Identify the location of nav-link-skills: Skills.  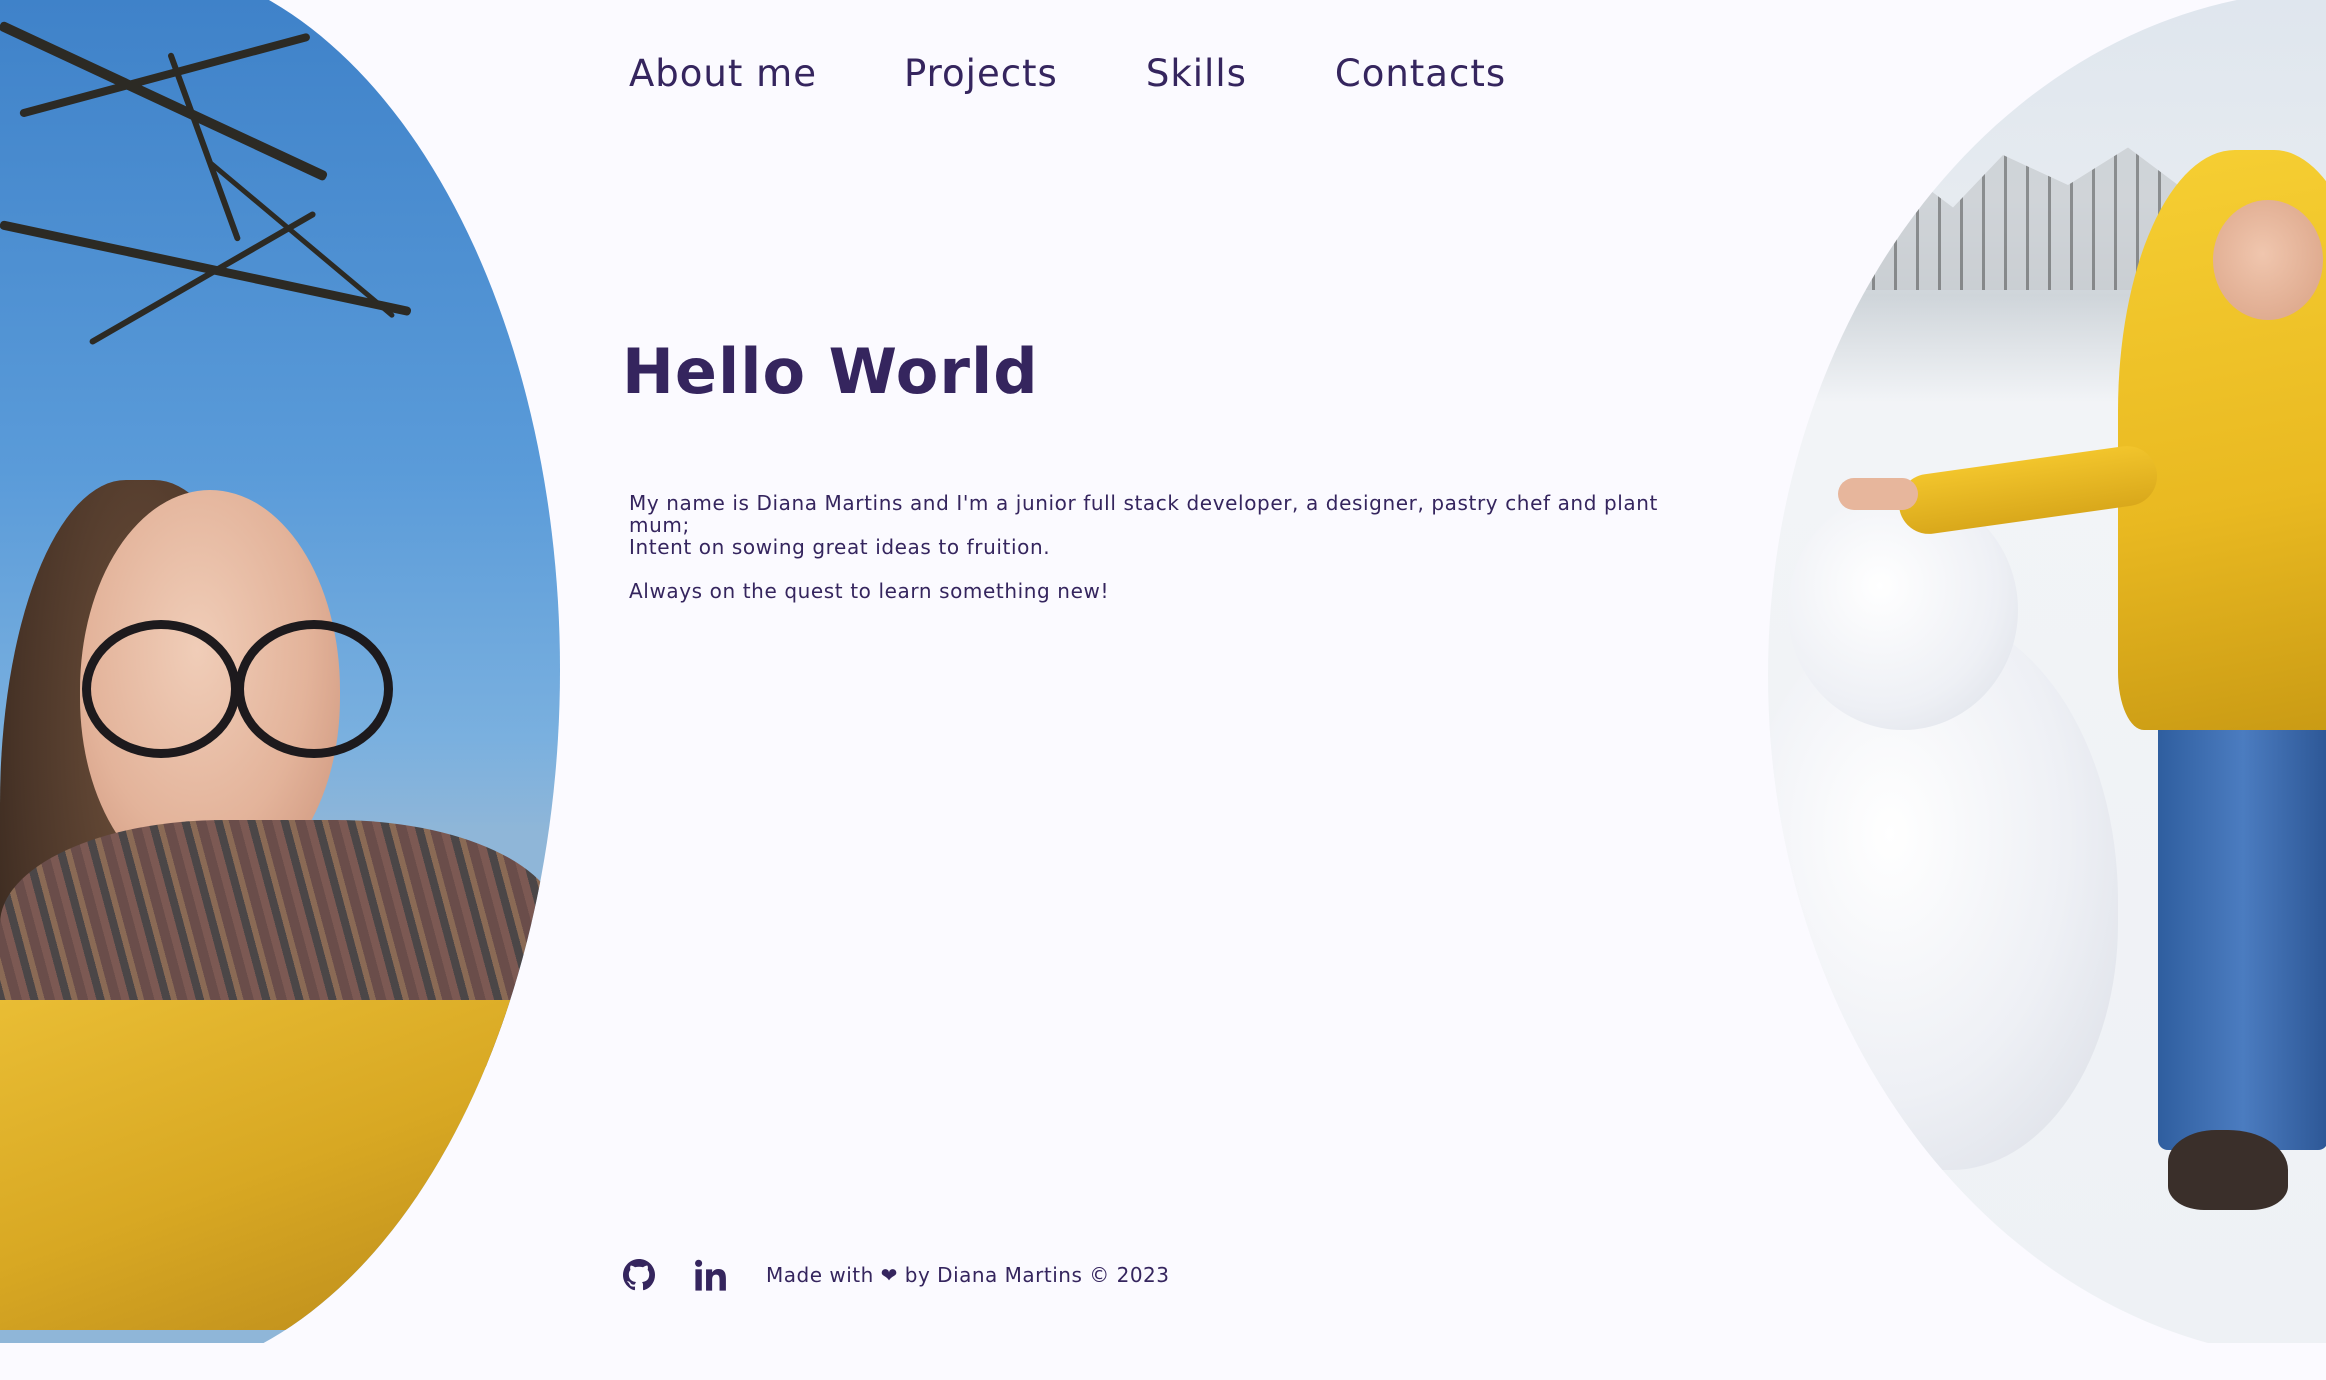
(1196, 73).